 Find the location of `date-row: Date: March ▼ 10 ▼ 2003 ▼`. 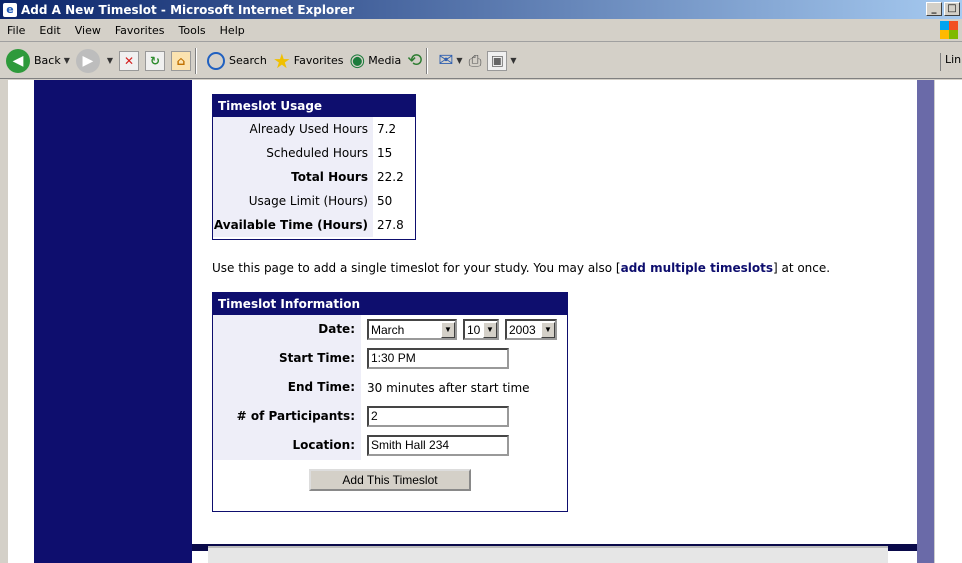

date-row: Date: March ▼ 10 ▼ 2003 ▼ is located at coordinates (390, 329).